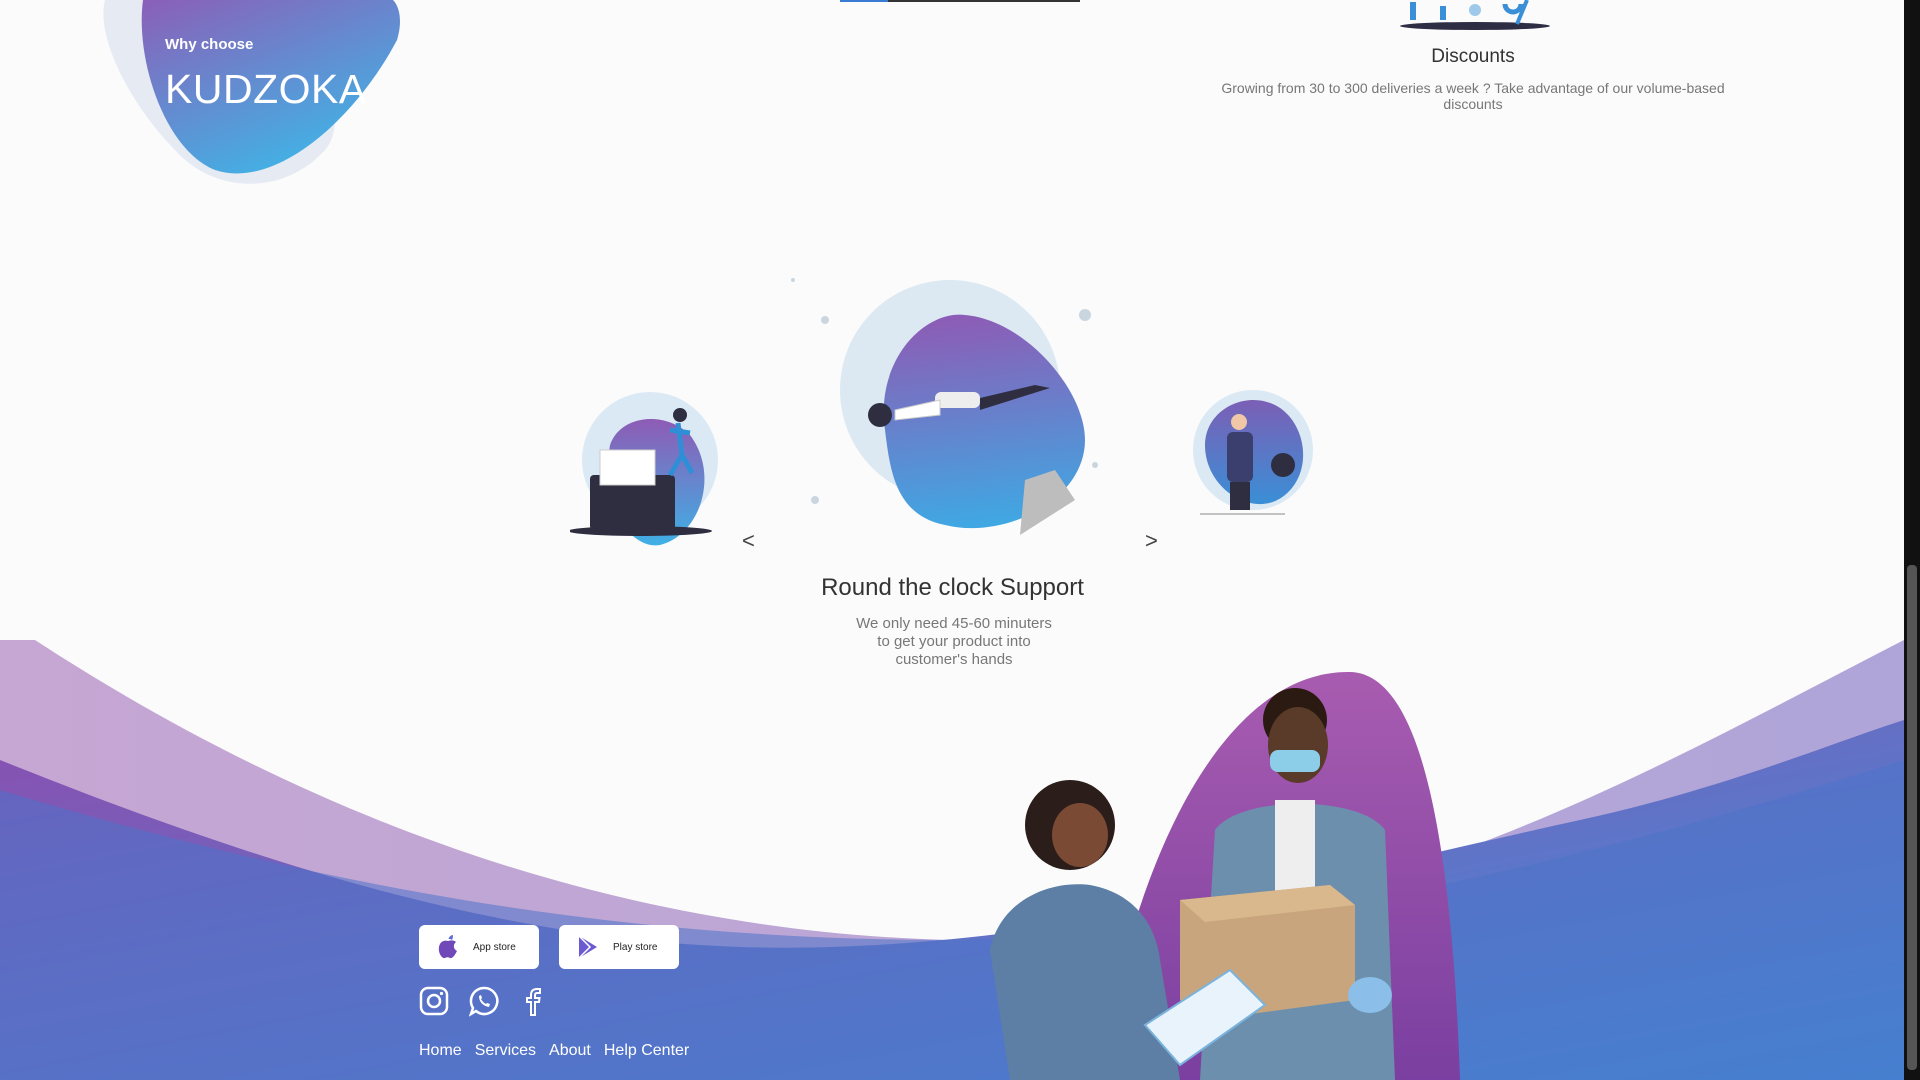 The width and height of the screenshot is (1920, 1080). I want to click on delivery-photo, so click(1225, 875).